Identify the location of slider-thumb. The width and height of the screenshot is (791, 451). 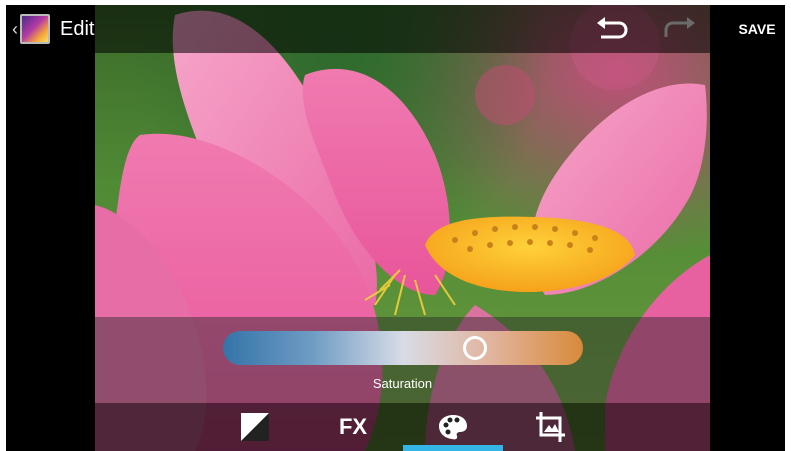
(474, 348).